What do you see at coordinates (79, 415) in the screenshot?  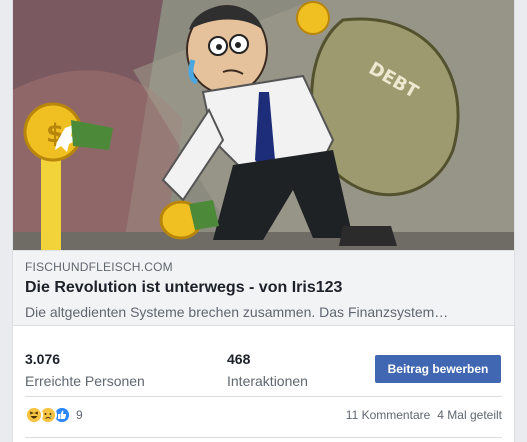 I see `reaction-count: 9` at bounding box center [79, 415].